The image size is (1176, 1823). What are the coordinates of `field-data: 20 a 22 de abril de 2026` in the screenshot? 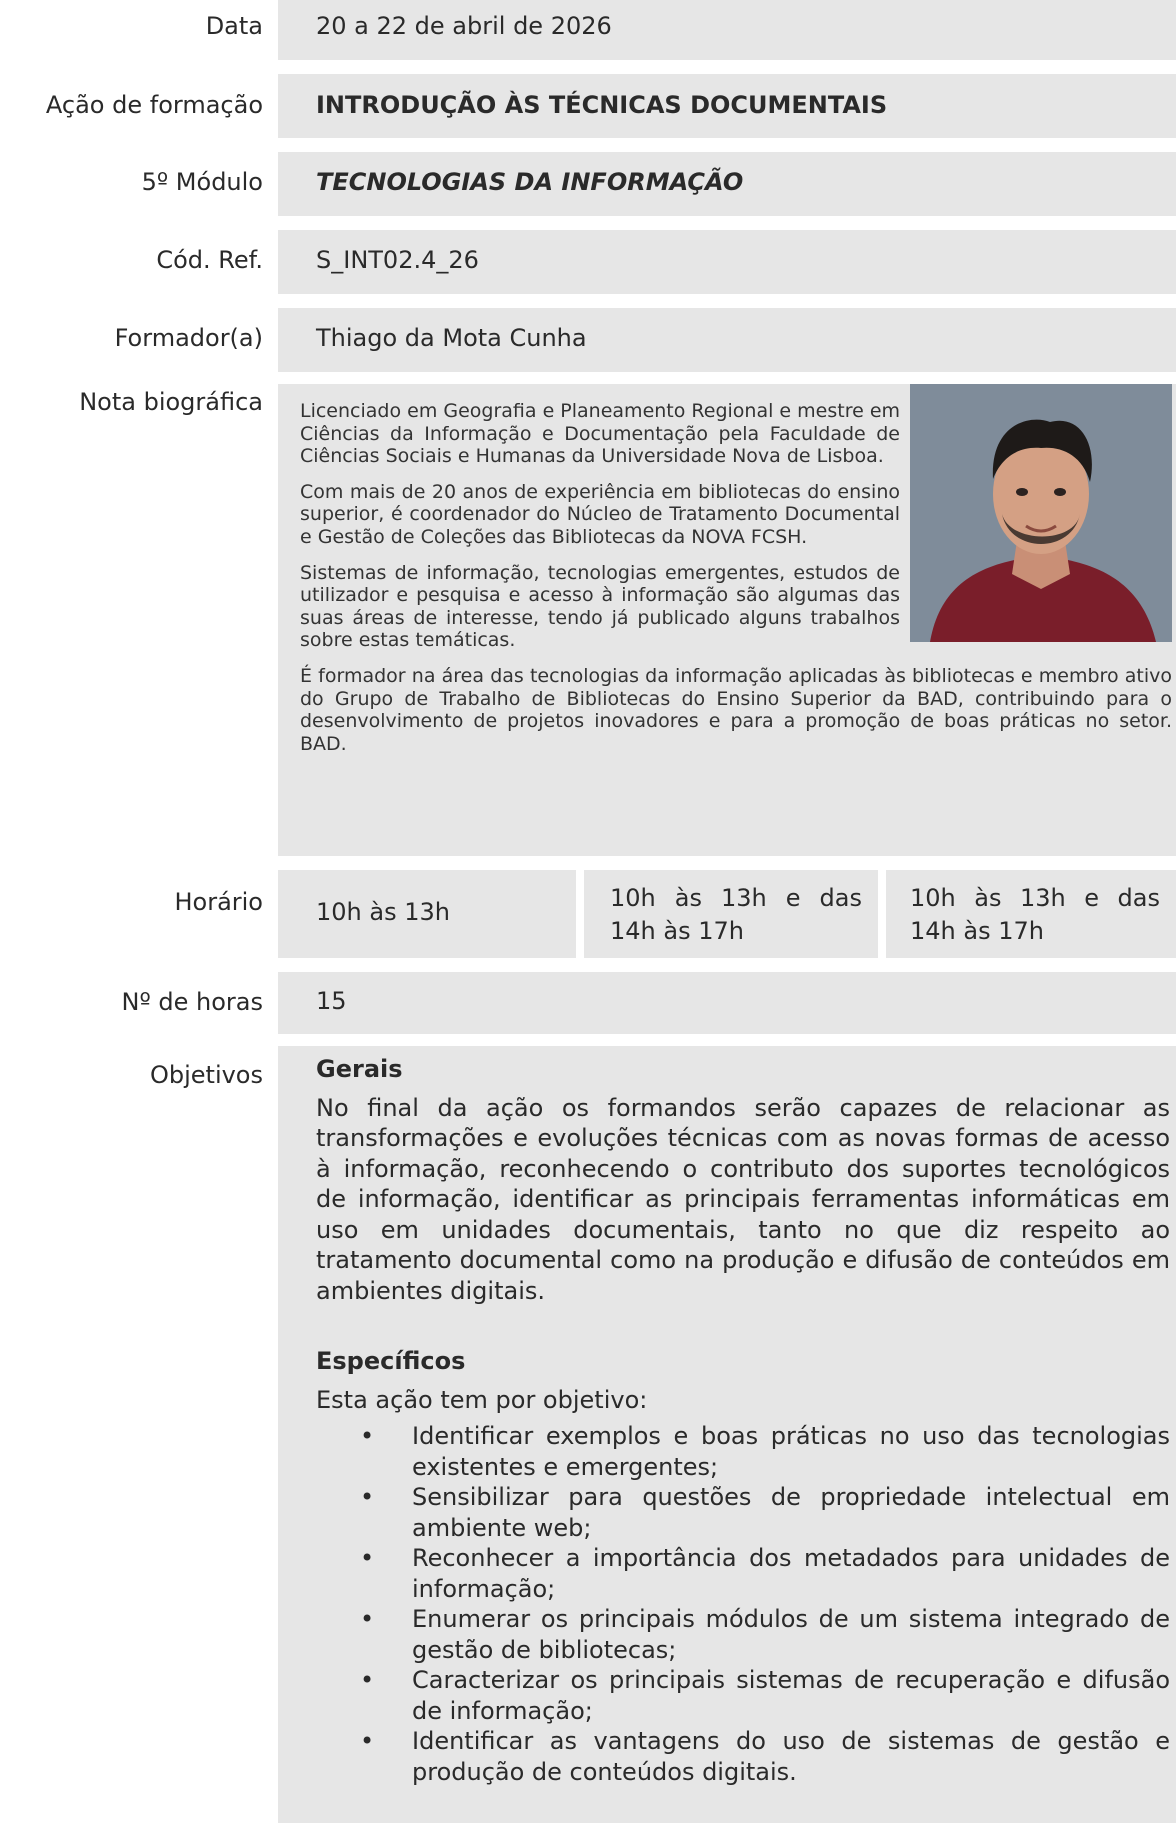 It's located at (727, 30).